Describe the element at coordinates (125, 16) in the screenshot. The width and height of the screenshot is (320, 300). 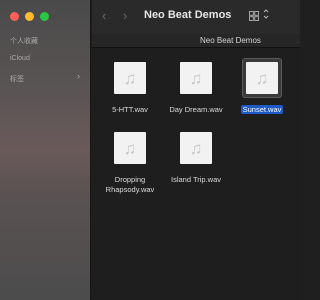
I see `forward-button: ›` at that location.